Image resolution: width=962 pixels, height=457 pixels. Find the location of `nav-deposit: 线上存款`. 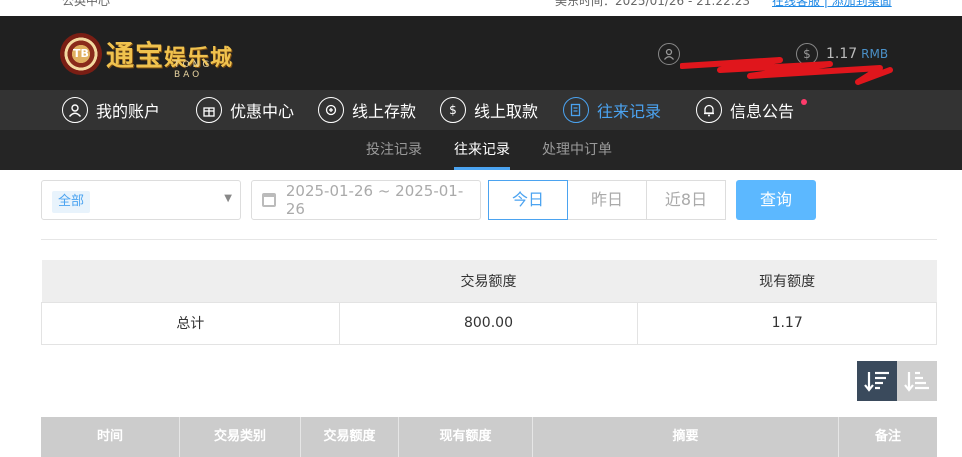

nav-deposit: 线上存款 is located at coordinates (367, 110).